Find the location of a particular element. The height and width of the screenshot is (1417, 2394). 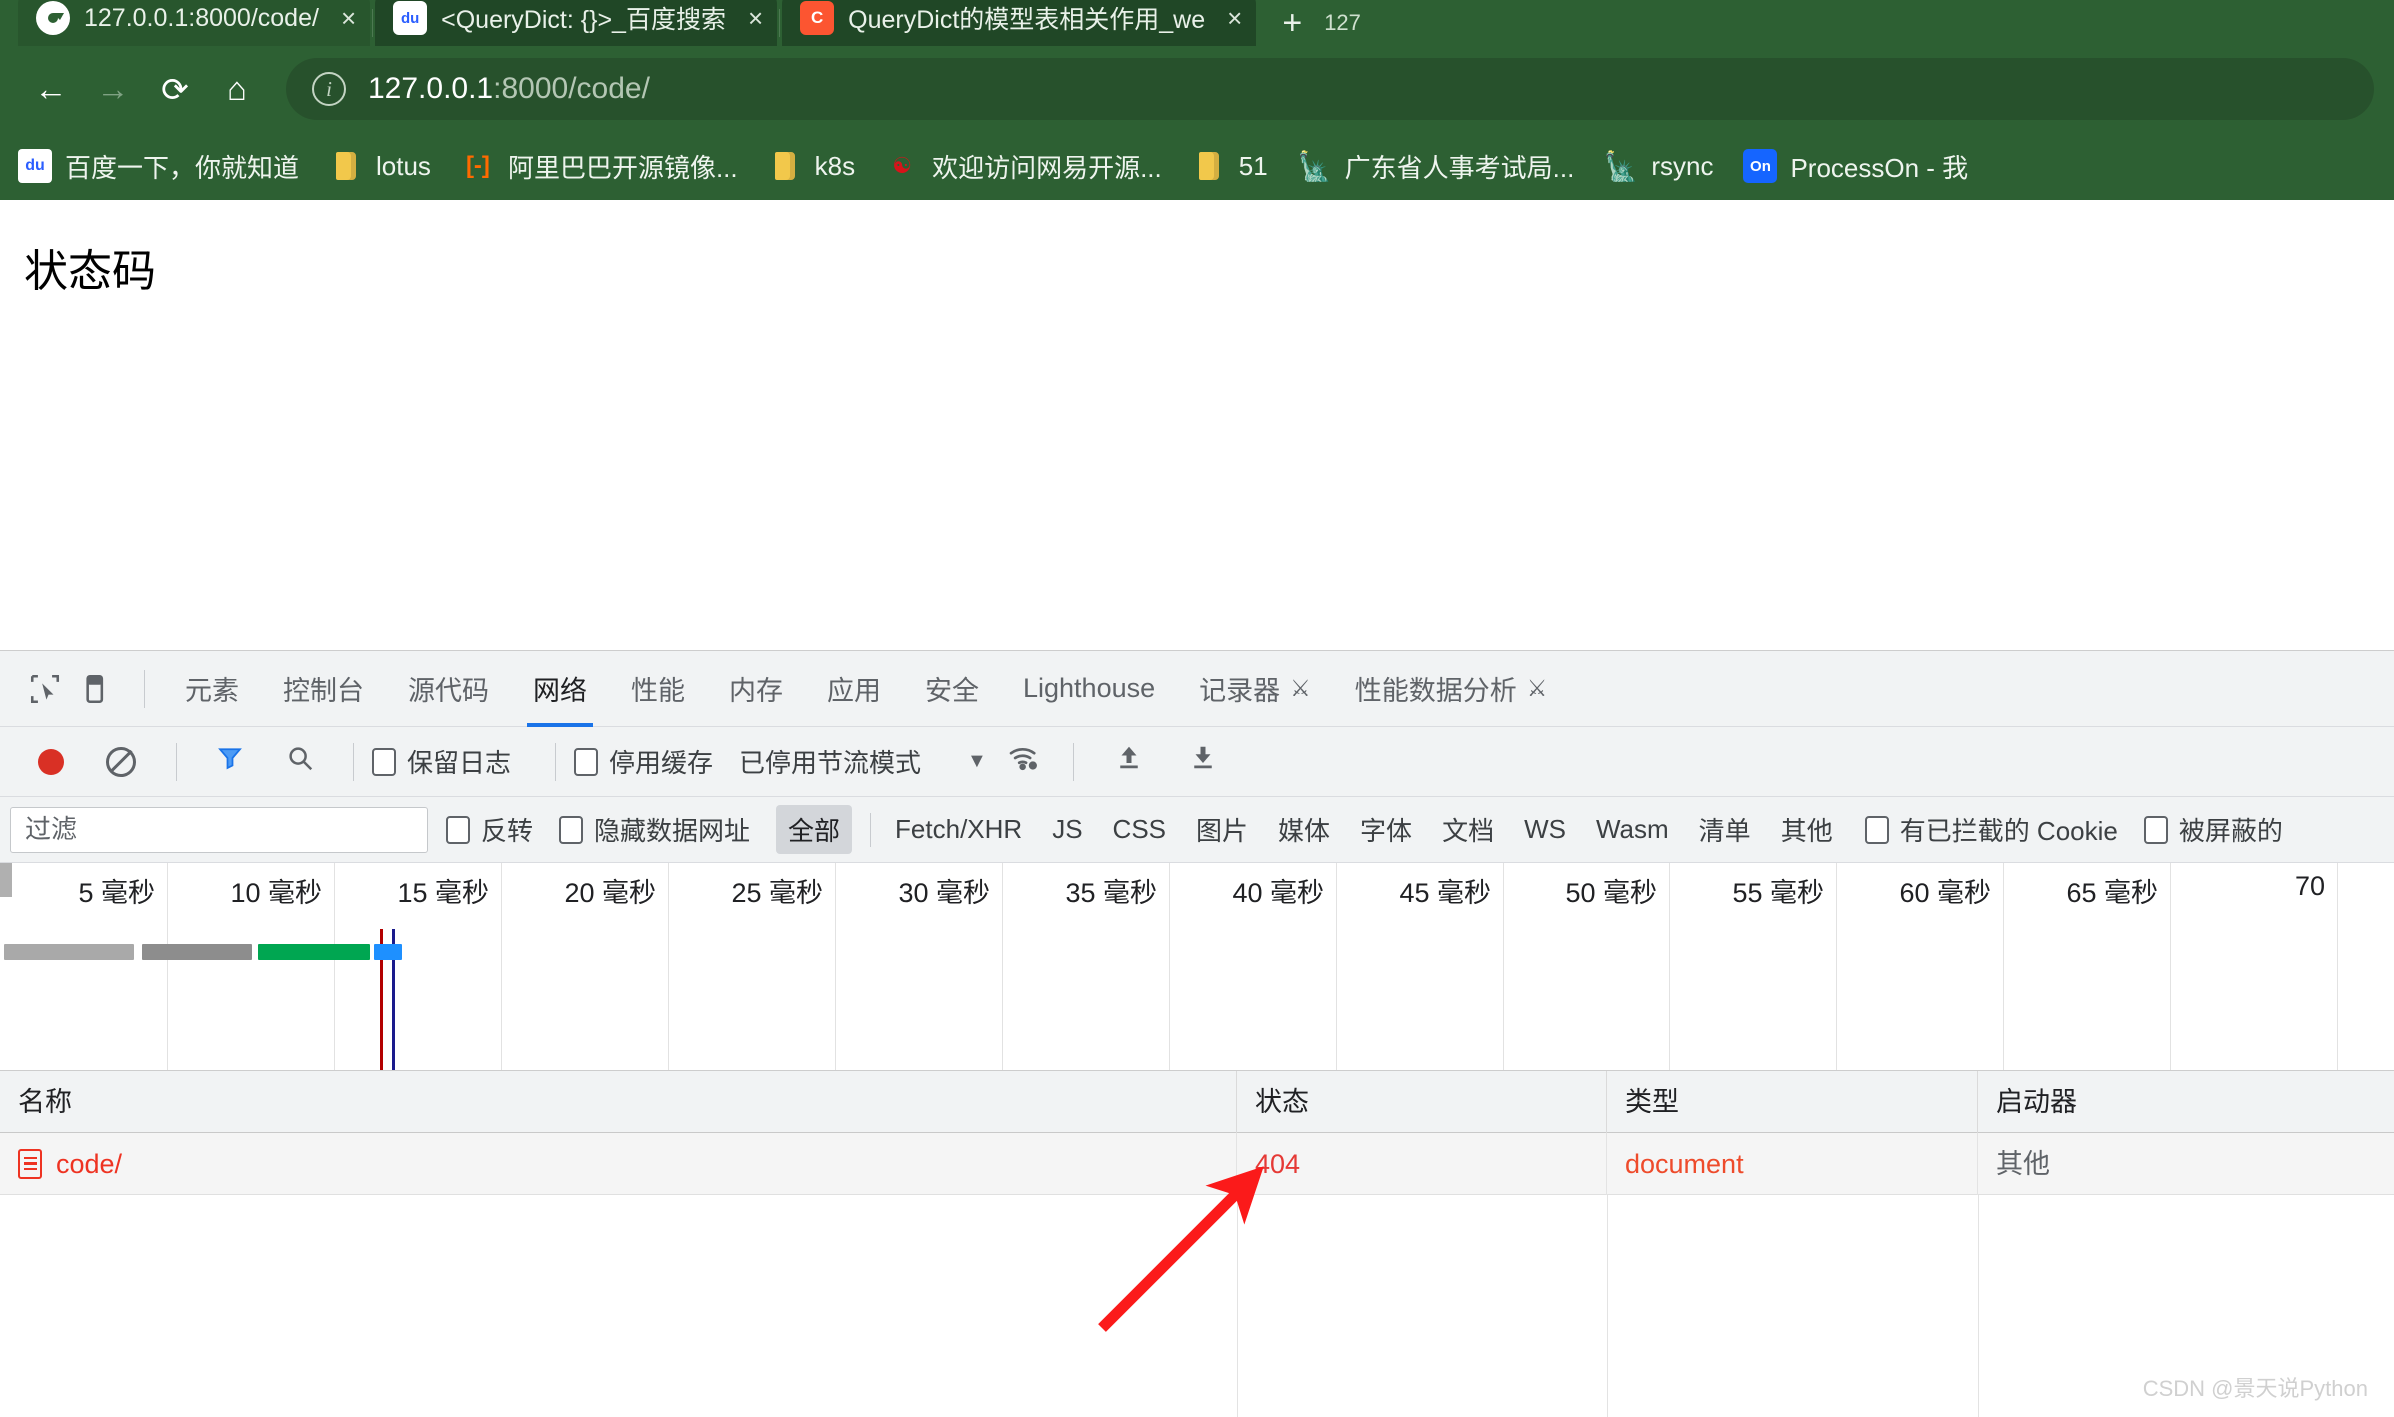

column-header-initiator: 启动器 is located at coordinates (2186, 1102).